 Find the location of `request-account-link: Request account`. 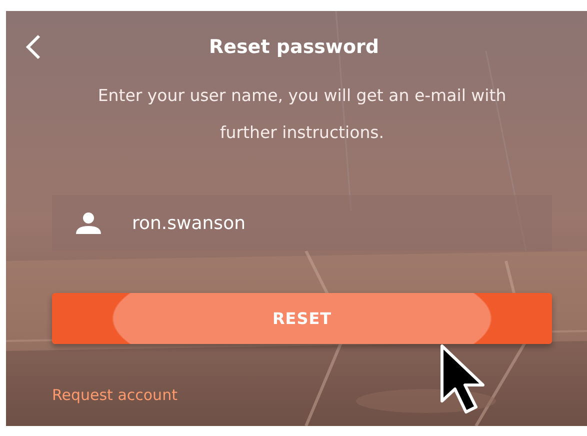

request-account-link: Request account is located at coordinates (115, 395).